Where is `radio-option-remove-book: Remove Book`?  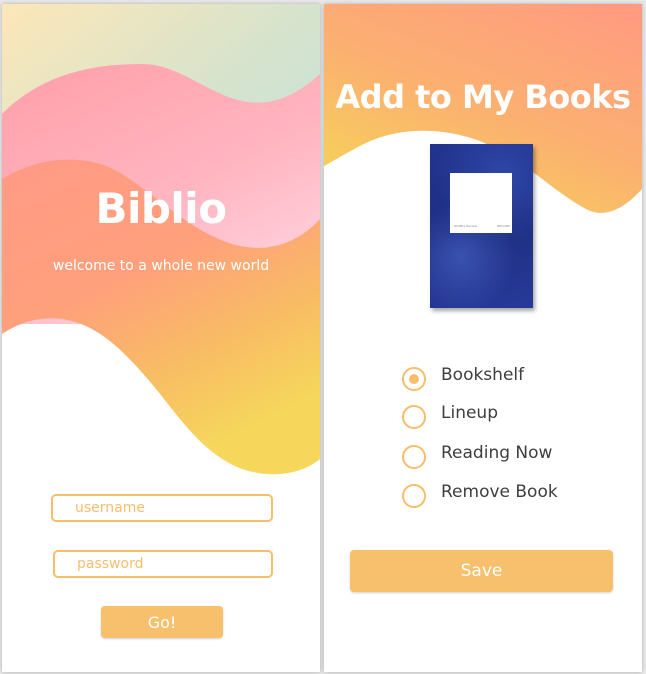
radio-option-remove-book: Remove Book is located at coordinates (512, 496).